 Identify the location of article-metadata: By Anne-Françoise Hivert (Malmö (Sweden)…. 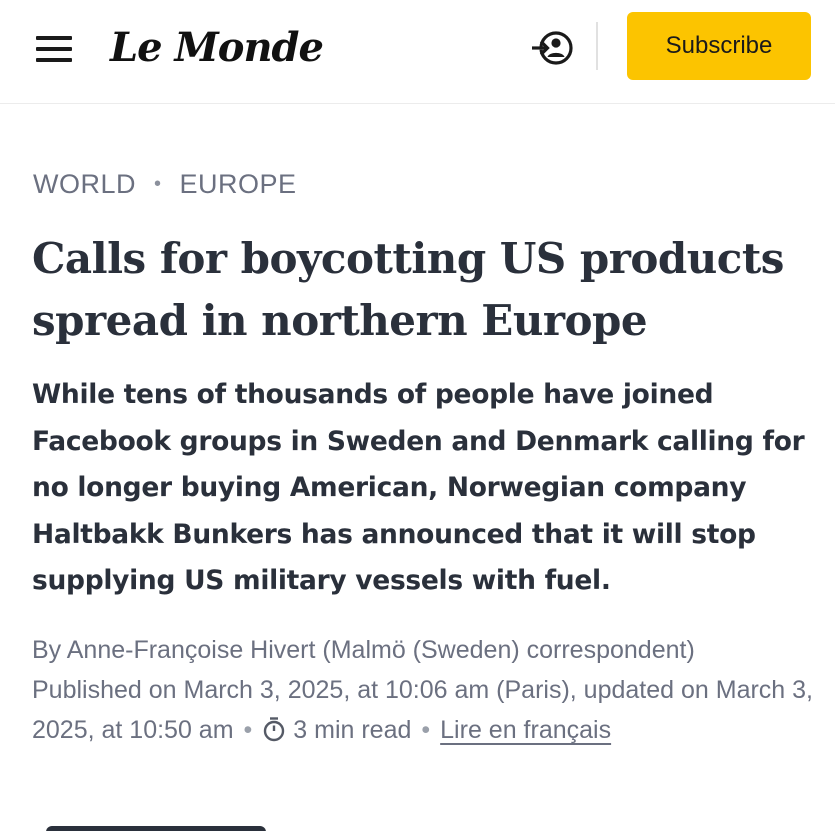
(427, 691).